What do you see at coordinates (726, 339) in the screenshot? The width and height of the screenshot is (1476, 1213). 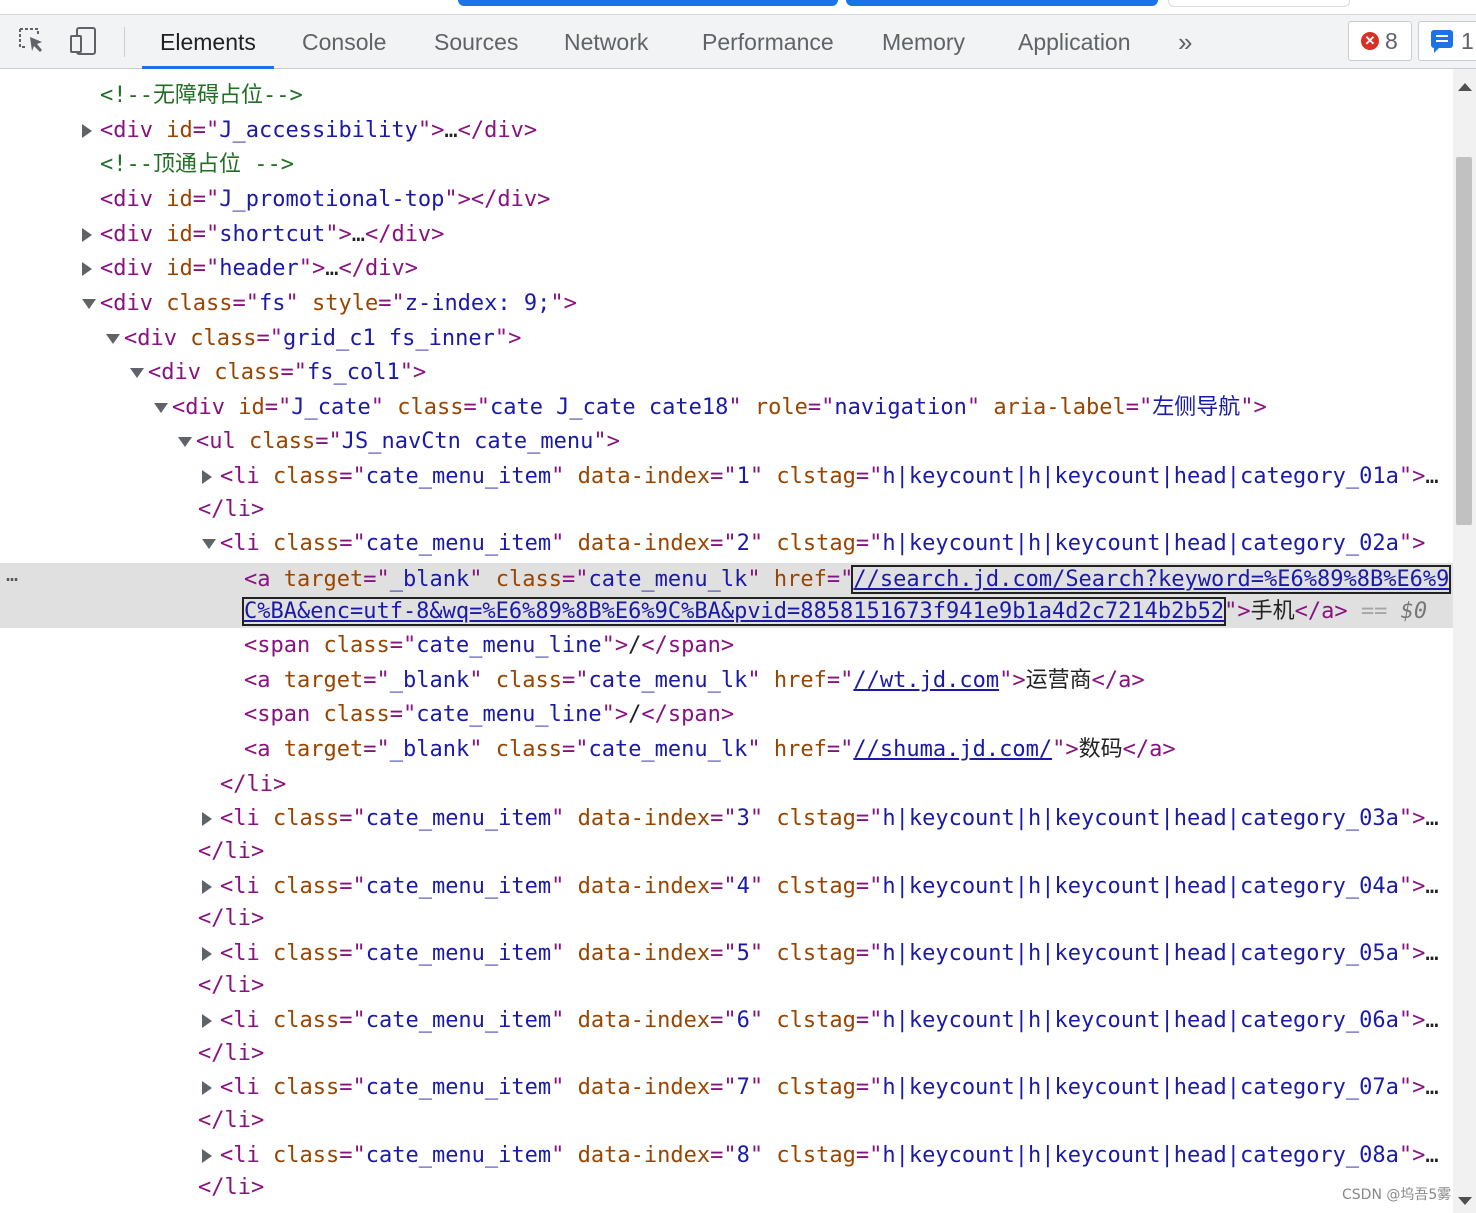 I see `dom-node-line: <div class="grid_c1 fs_inner">` at bounding box center [726, 339].